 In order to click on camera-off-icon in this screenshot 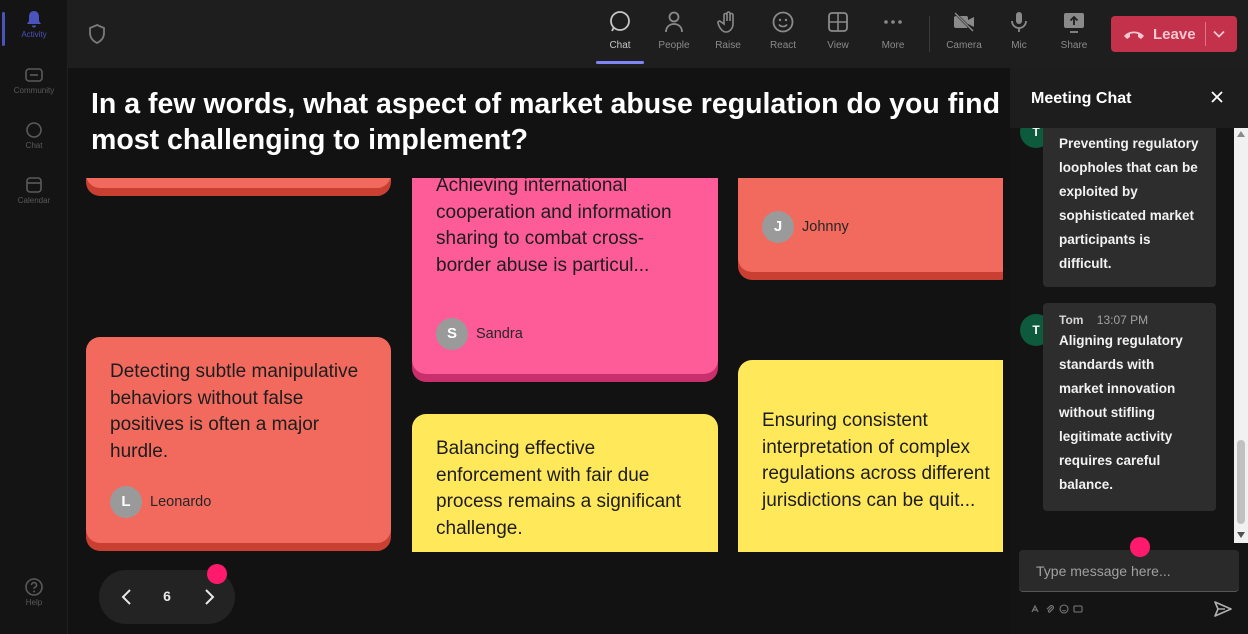, I will do `click(964, 22)`.